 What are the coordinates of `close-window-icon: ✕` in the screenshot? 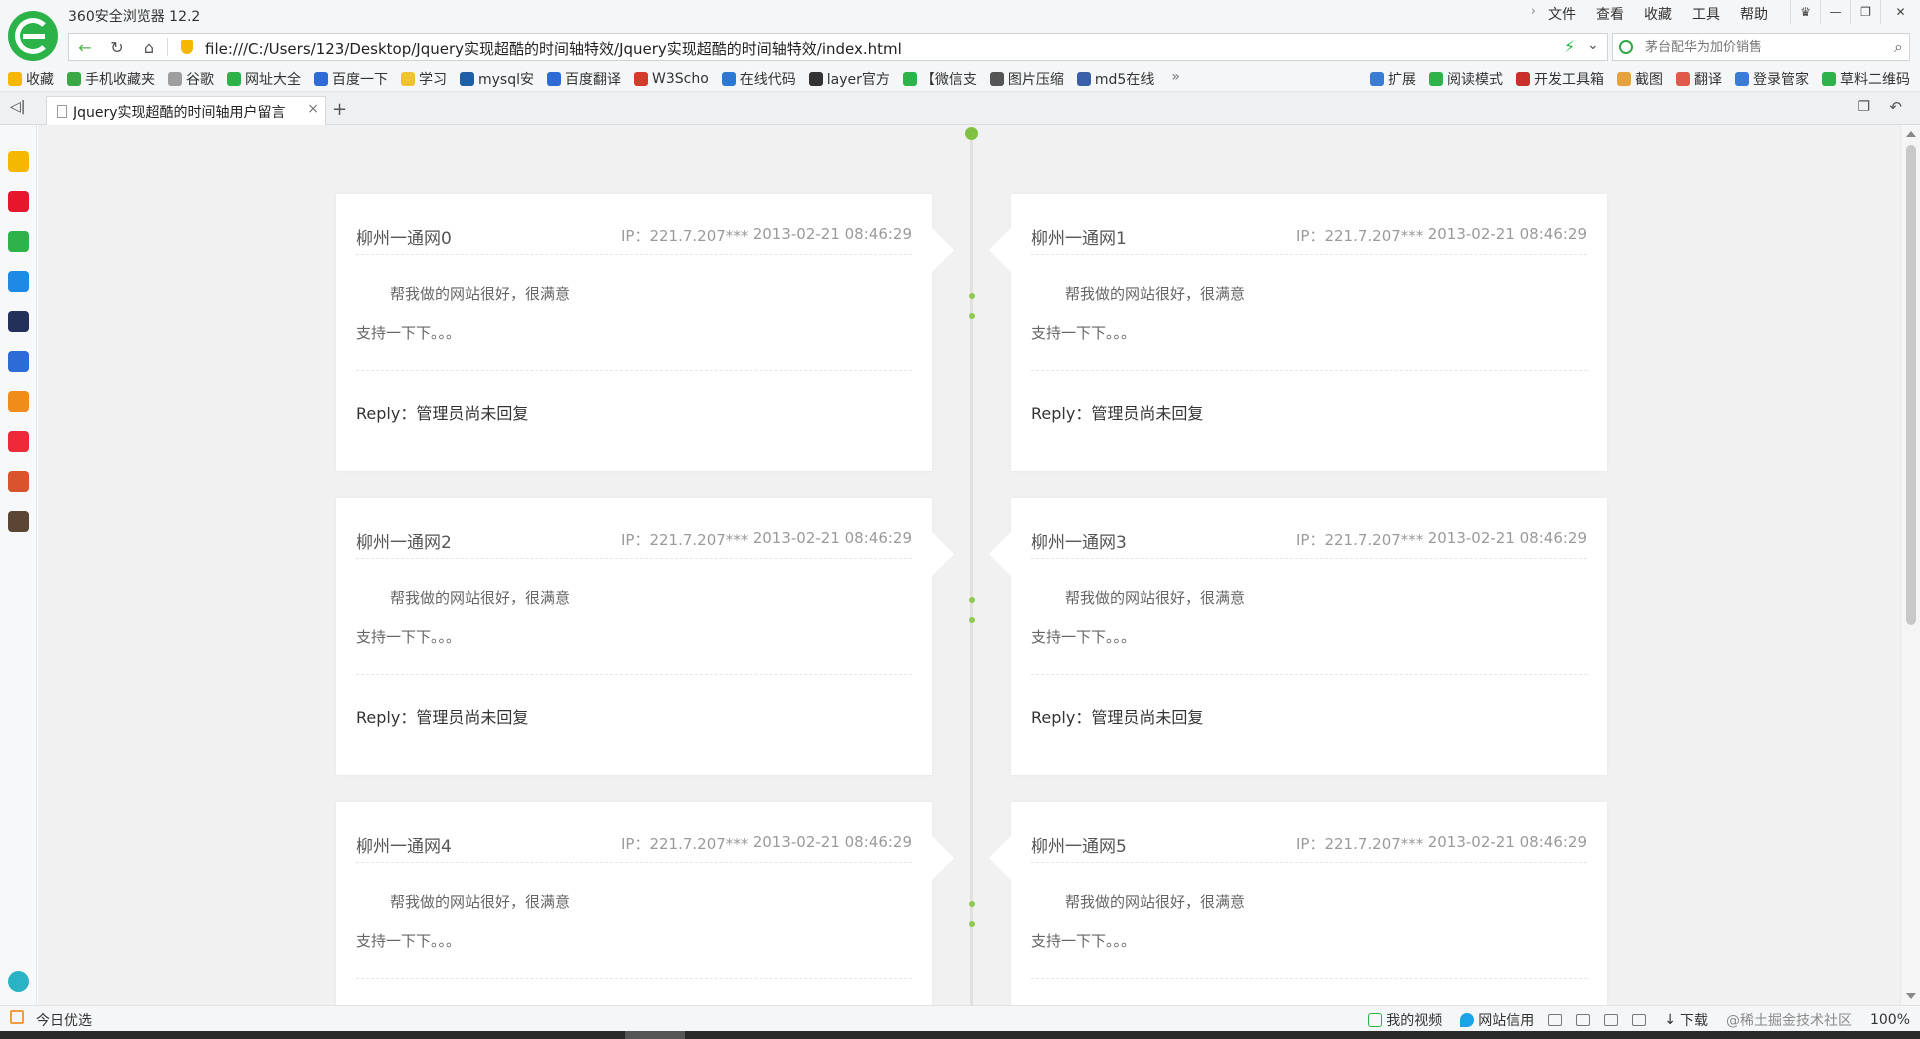 It's located at (1900, 12).